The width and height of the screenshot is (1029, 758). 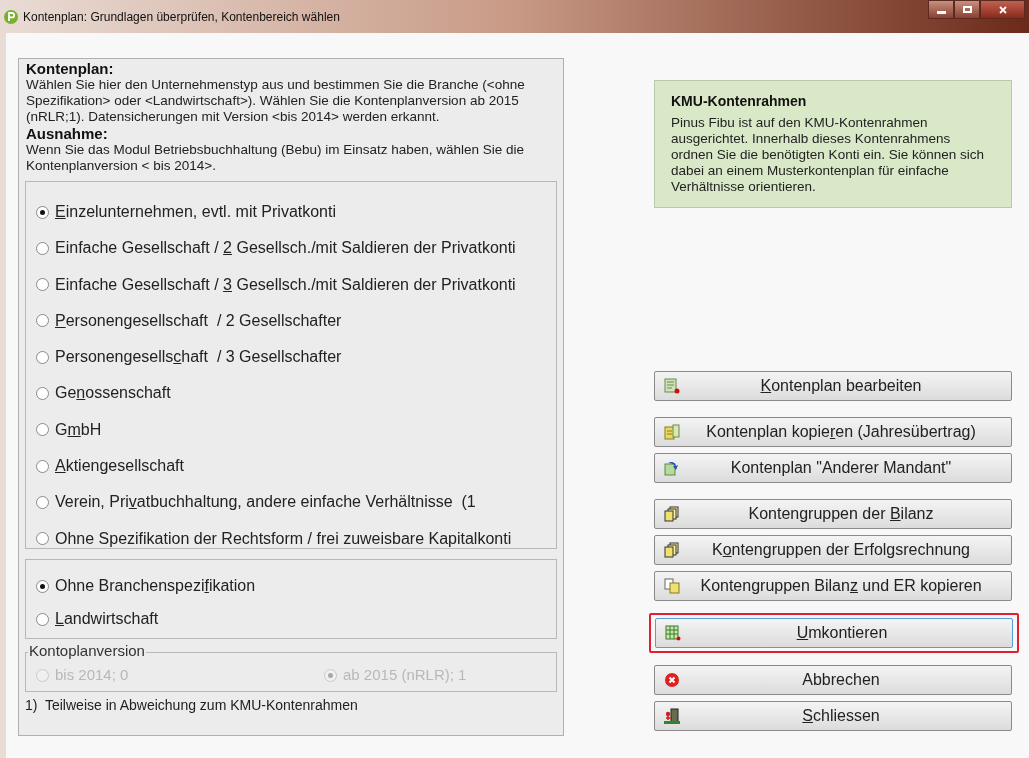 I want to click on group-legend: Kontoplanversion, so click(x=87, y=650).